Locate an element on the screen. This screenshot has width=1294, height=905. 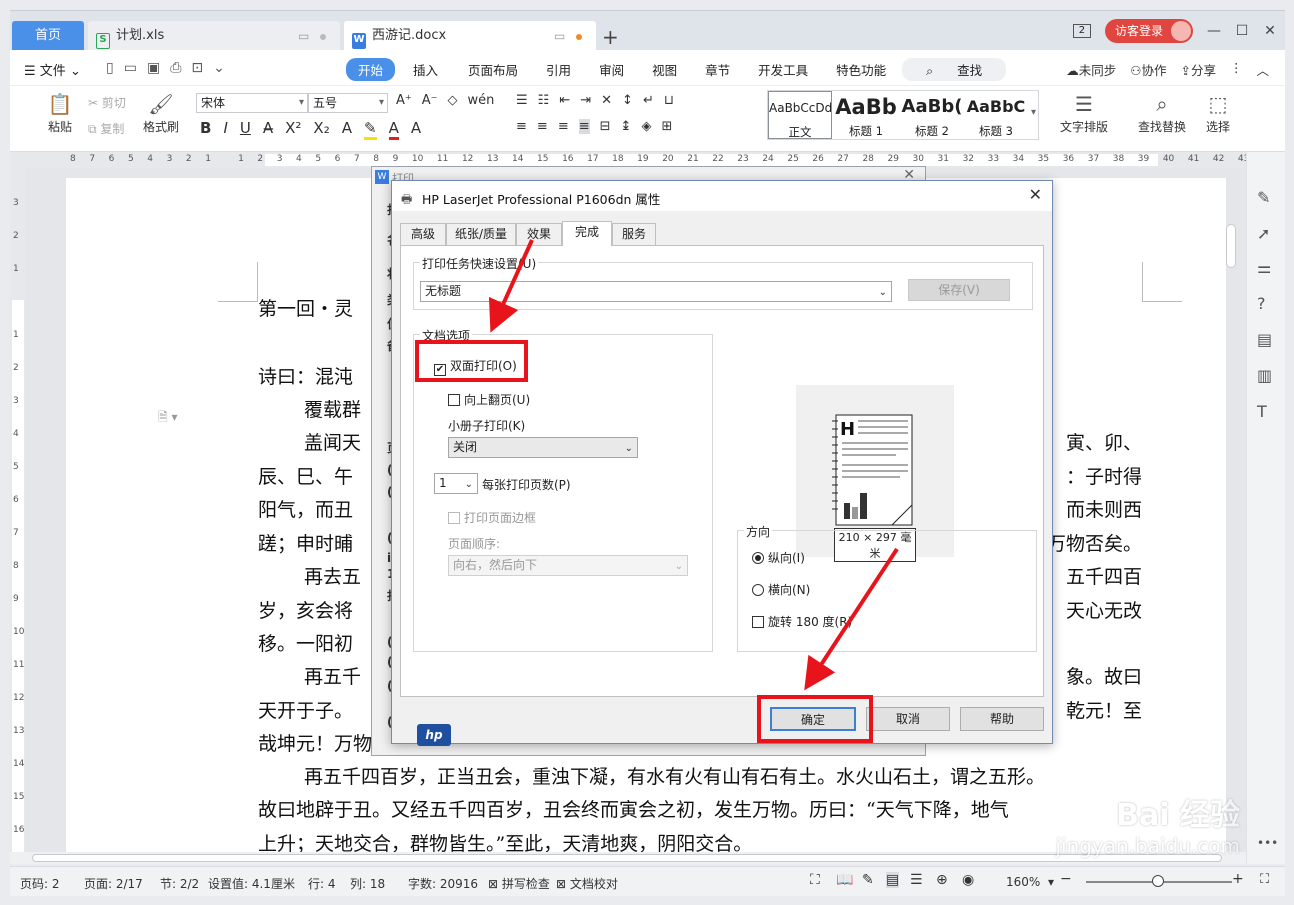
justify-icon: ≡ is located at coordinates (584, 126).